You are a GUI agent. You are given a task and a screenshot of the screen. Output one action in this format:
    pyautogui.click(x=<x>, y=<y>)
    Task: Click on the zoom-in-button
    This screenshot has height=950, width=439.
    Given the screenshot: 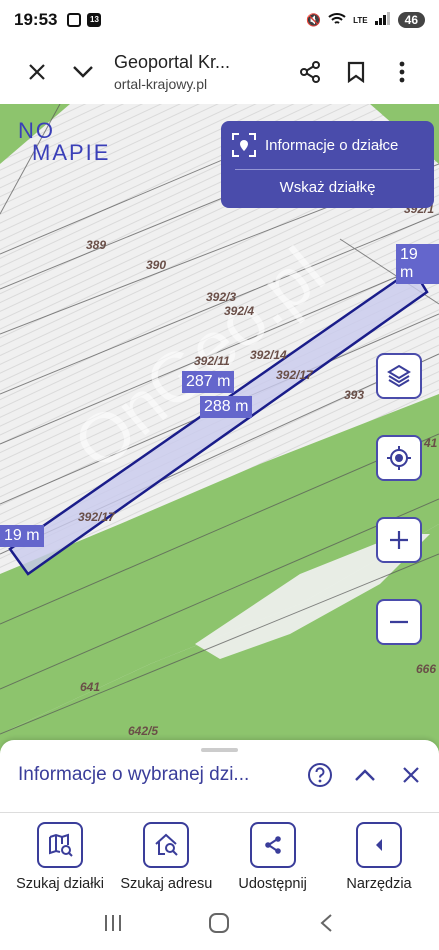 What is the action you would take?
    pyautogui.click(x=399, y=540)
    